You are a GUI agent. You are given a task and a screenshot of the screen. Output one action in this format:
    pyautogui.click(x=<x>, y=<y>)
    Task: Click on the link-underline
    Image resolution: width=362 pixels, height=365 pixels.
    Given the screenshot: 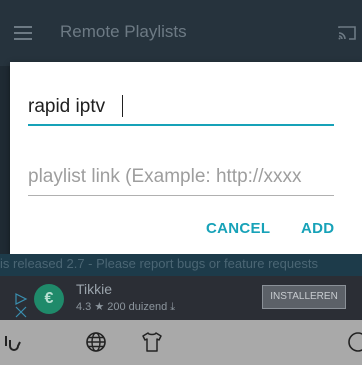 What is the action you would take?
    pyautogui.click(x=181, y=195)
    